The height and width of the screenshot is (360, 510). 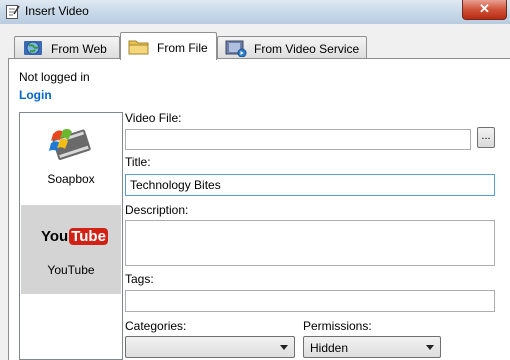 I want to click on close-button: ✕, so click(x=484, y=10).